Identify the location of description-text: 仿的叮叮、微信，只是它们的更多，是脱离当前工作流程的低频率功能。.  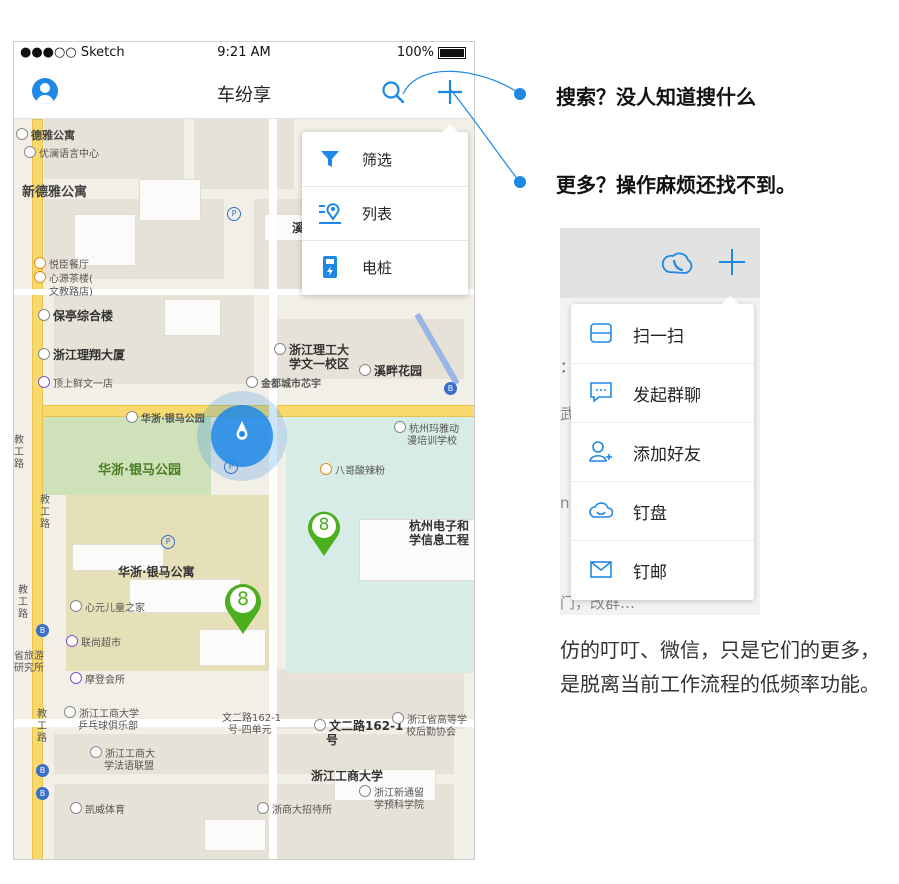
(720, 667).